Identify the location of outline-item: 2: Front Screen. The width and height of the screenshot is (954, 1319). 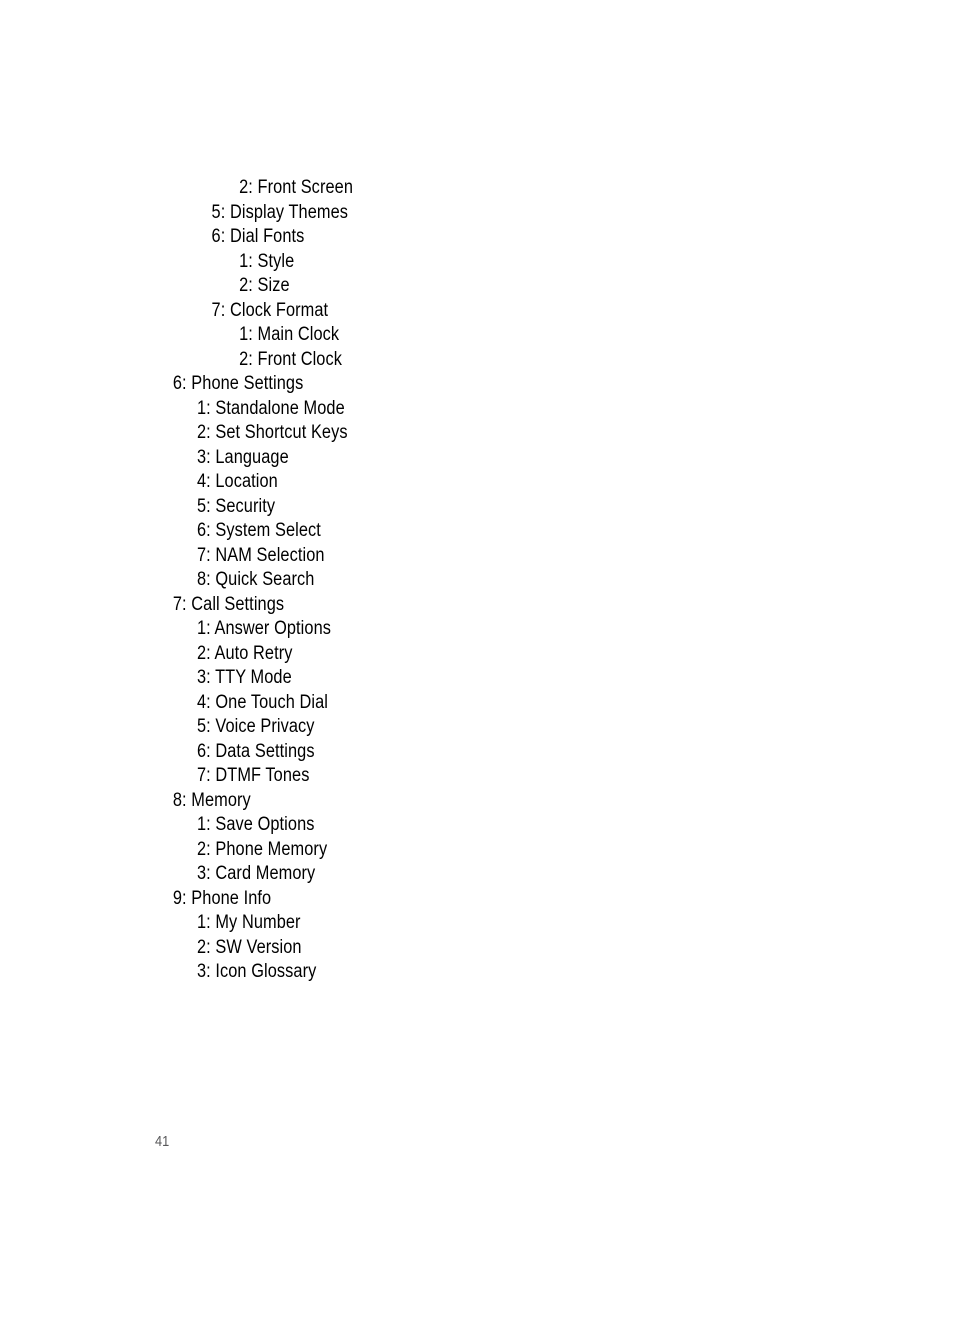
(296, 187).